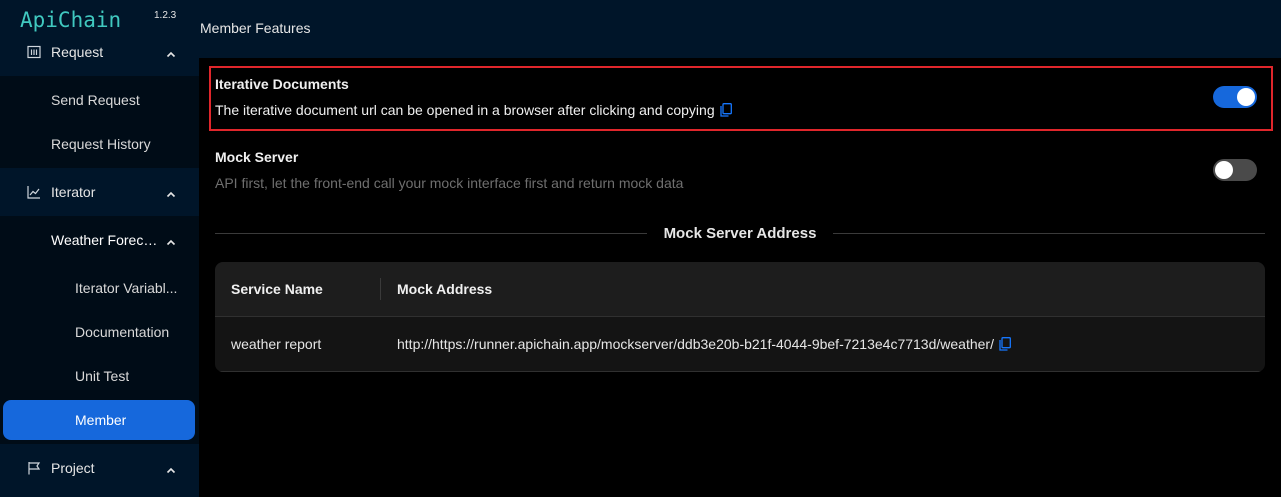  What do you see at coordinates (95, 100) in the screenshot?
I see `sidebar-item-label: Send Request` at bounding box center [95, 100].